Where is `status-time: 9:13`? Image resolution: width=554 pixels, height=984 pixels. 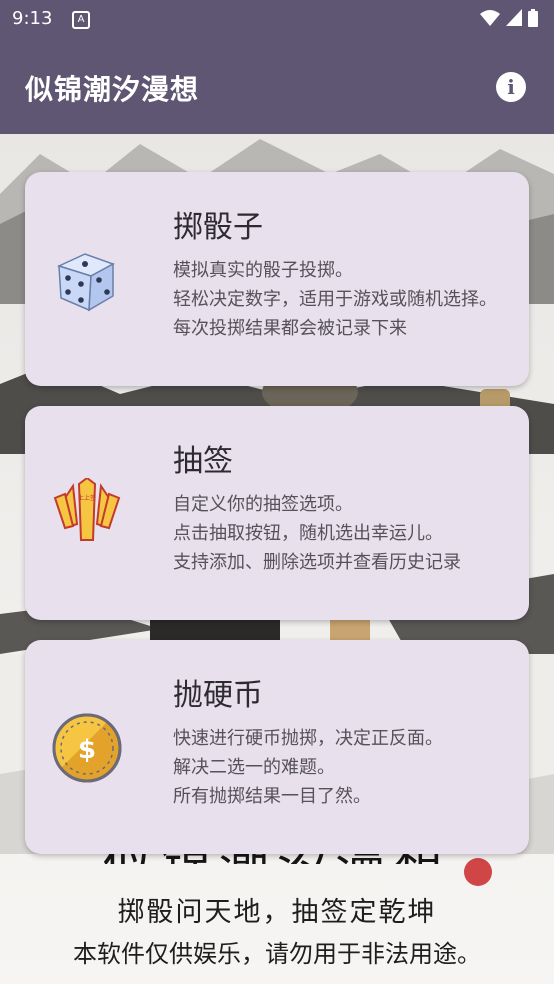
status-time: 9:13 is located at coordinates (32, 18).